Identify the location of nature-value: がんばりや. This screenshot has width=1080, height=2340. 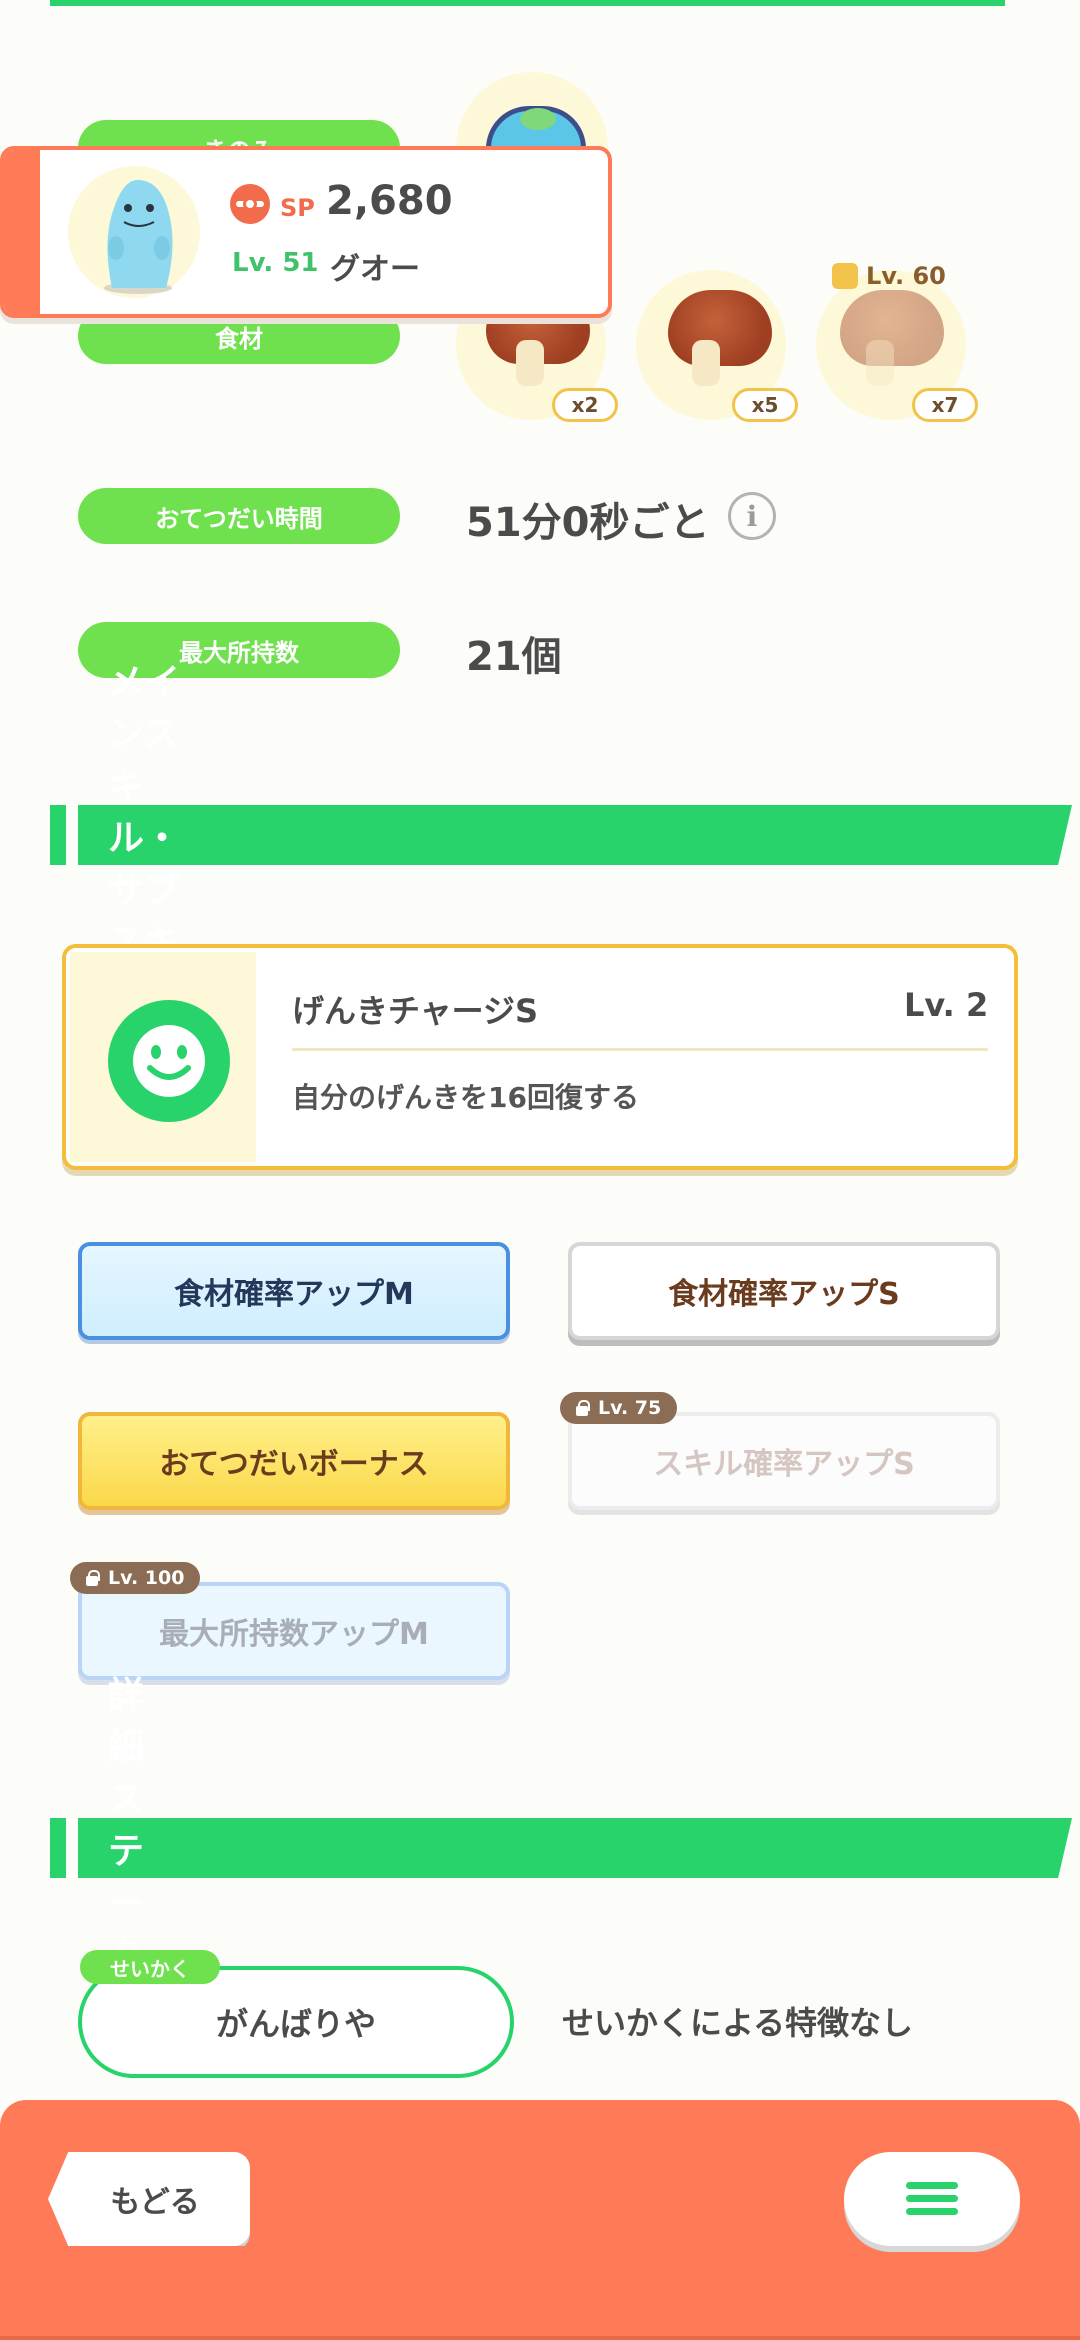
(295, 2024).